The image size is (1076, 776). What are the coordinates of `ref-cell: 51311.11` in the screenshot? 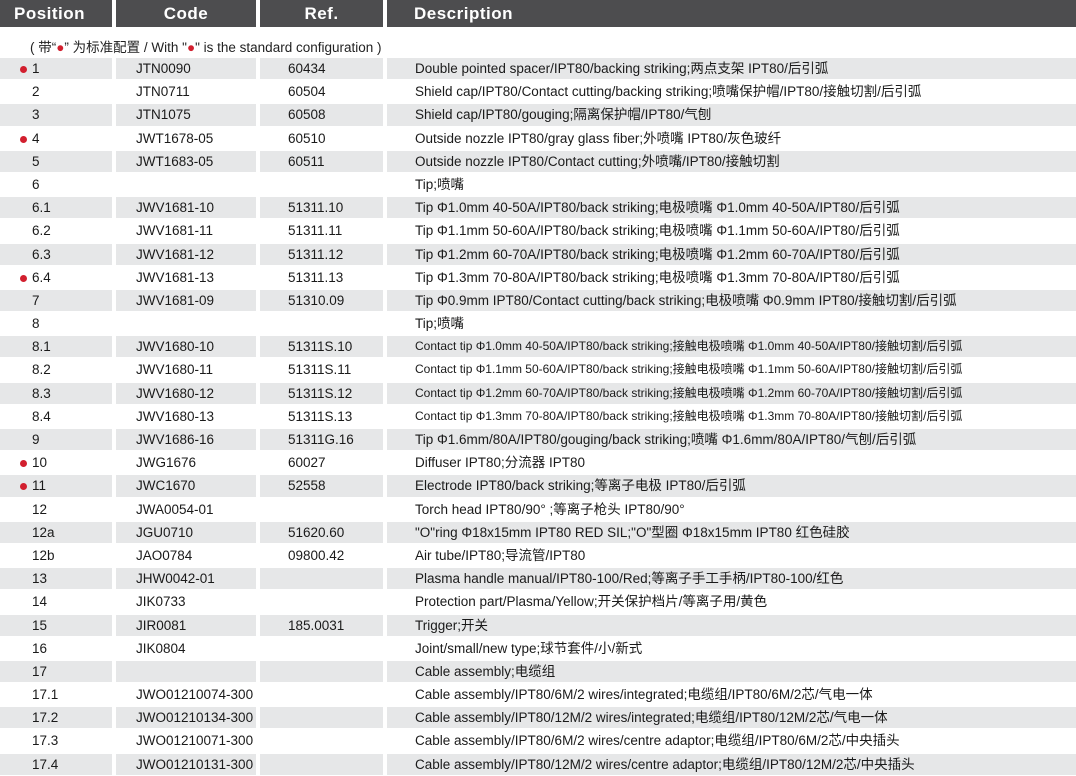 It's located at (315, 231).